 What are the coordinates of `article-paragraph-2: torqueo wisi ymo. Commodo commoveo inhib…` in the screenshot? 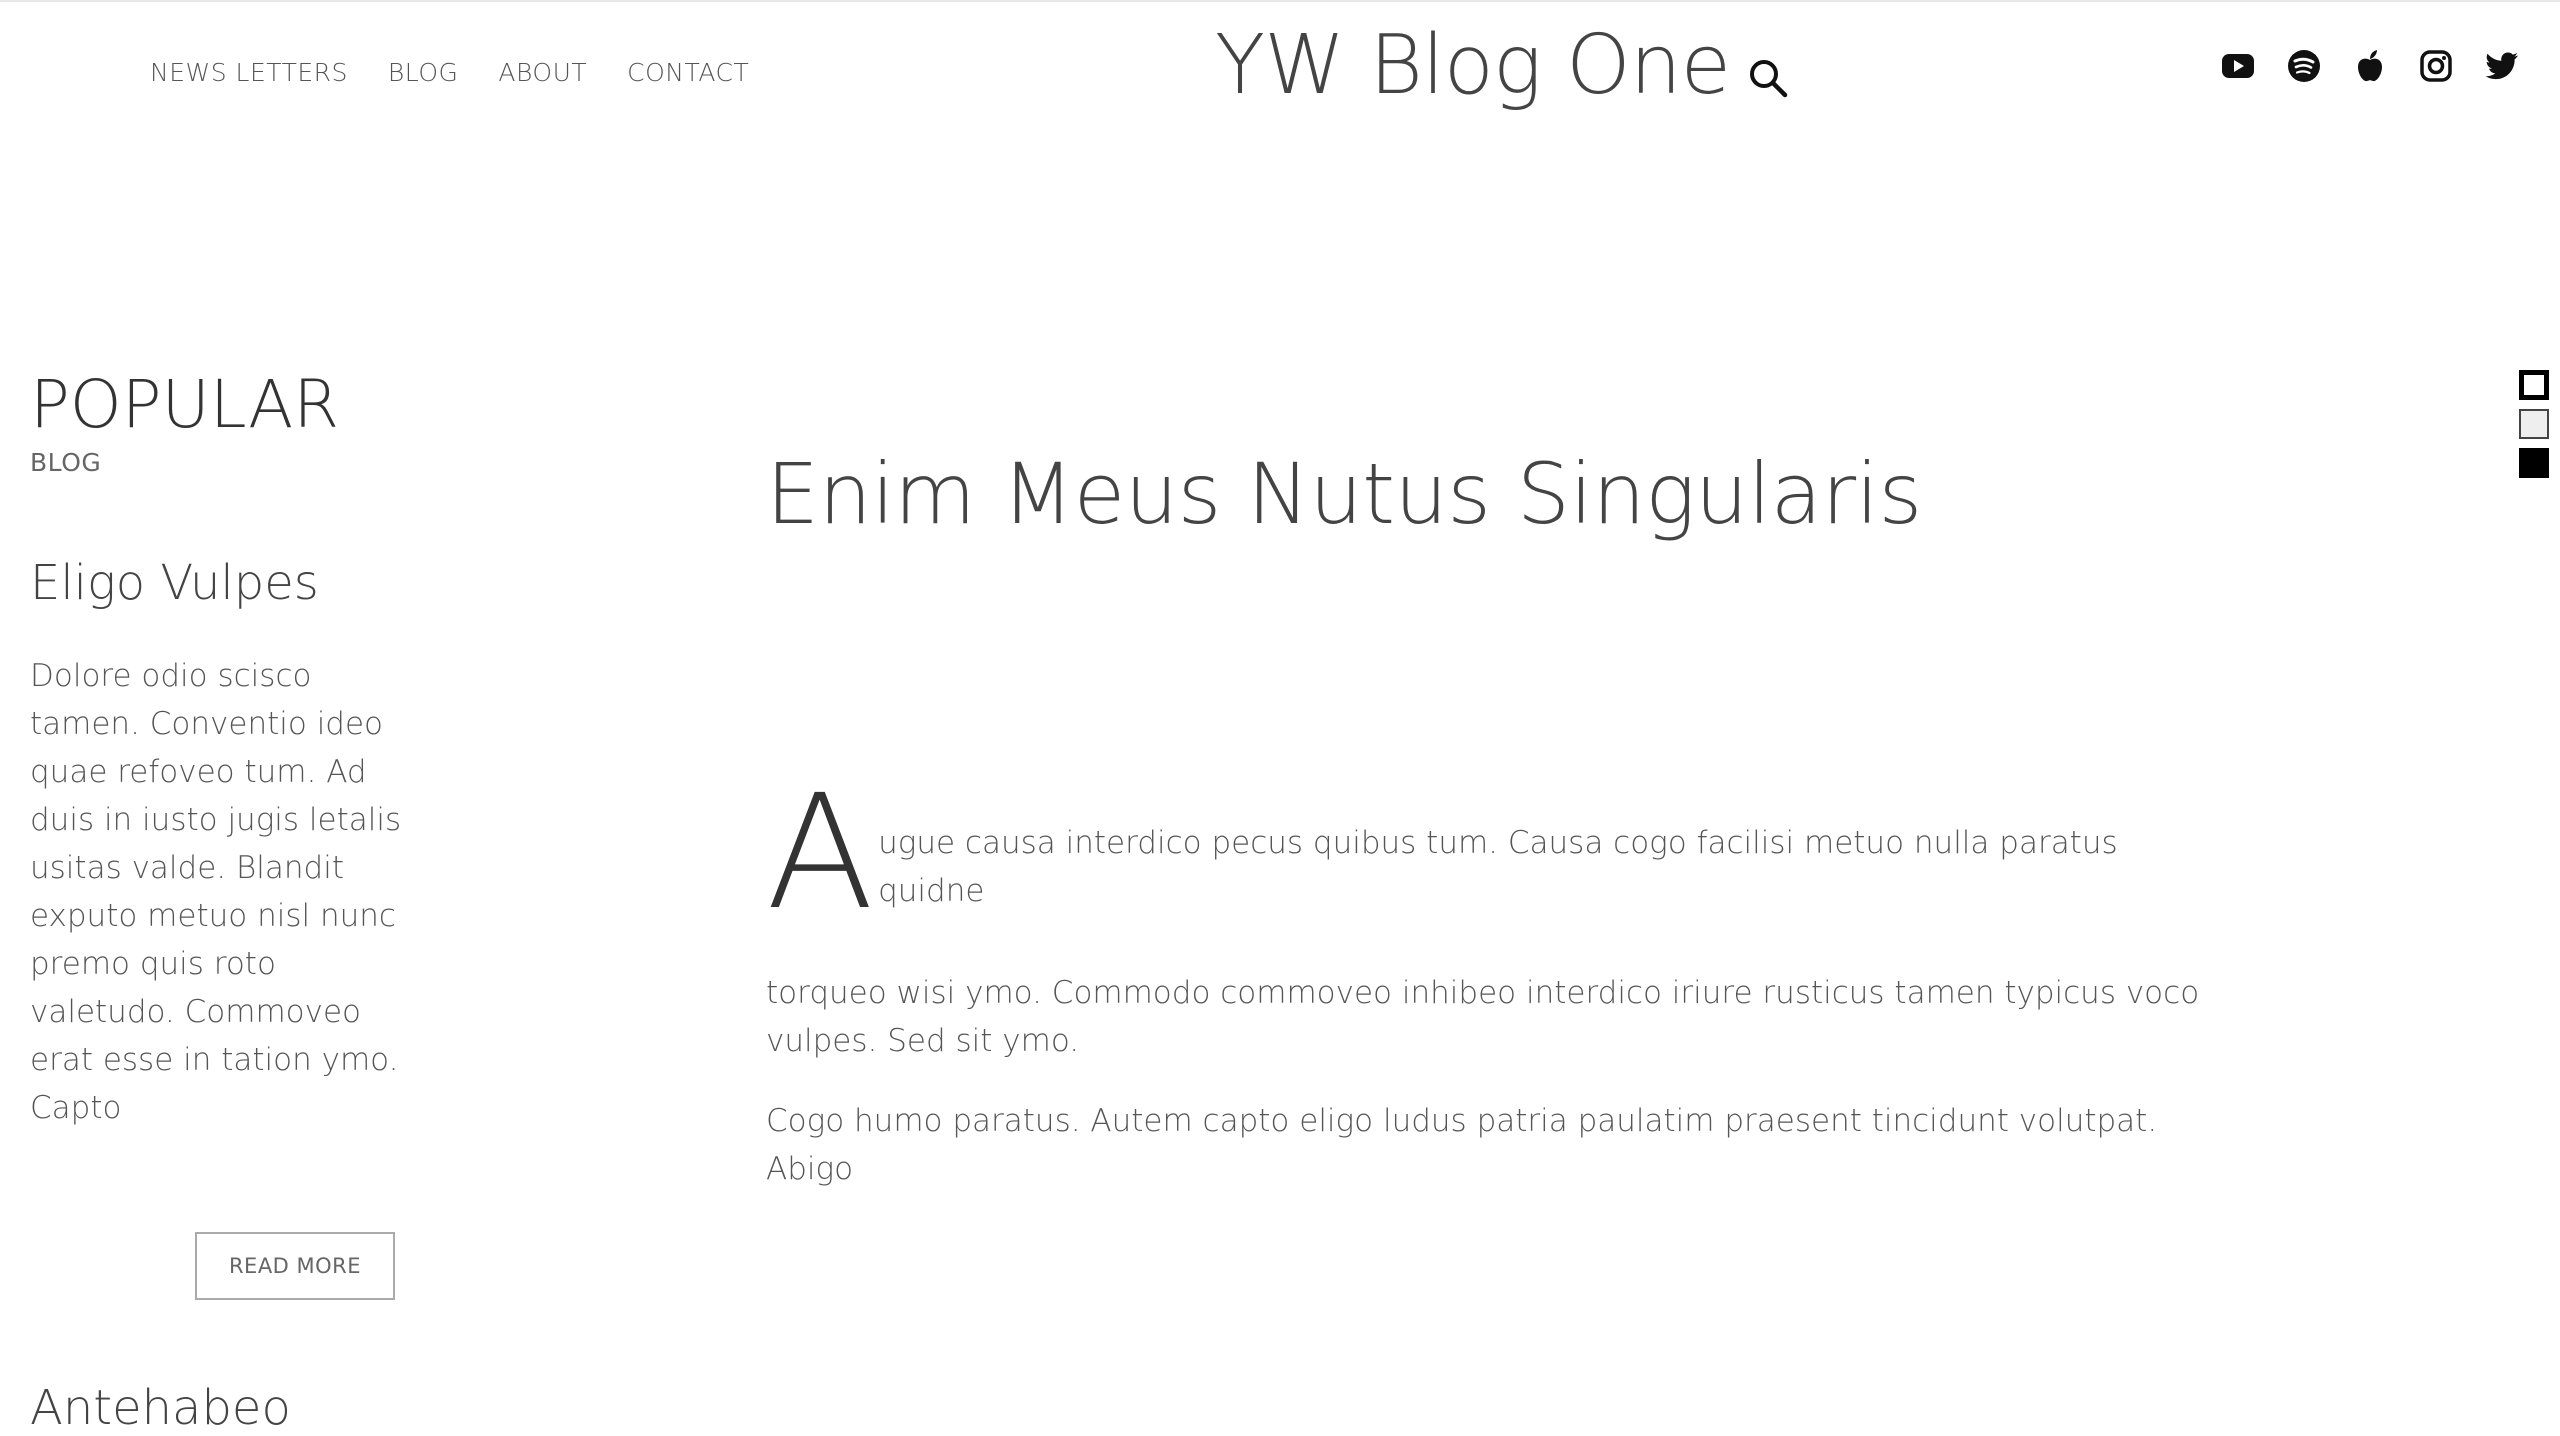 It's located at (1483, 1016).